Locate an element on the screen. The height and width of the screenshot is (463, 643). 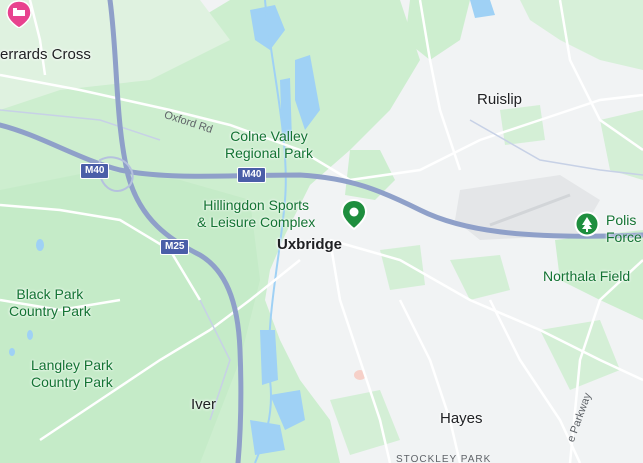
park-label-colne-valley: Colne Valley Regional Park is located at coordinates (269, 145).